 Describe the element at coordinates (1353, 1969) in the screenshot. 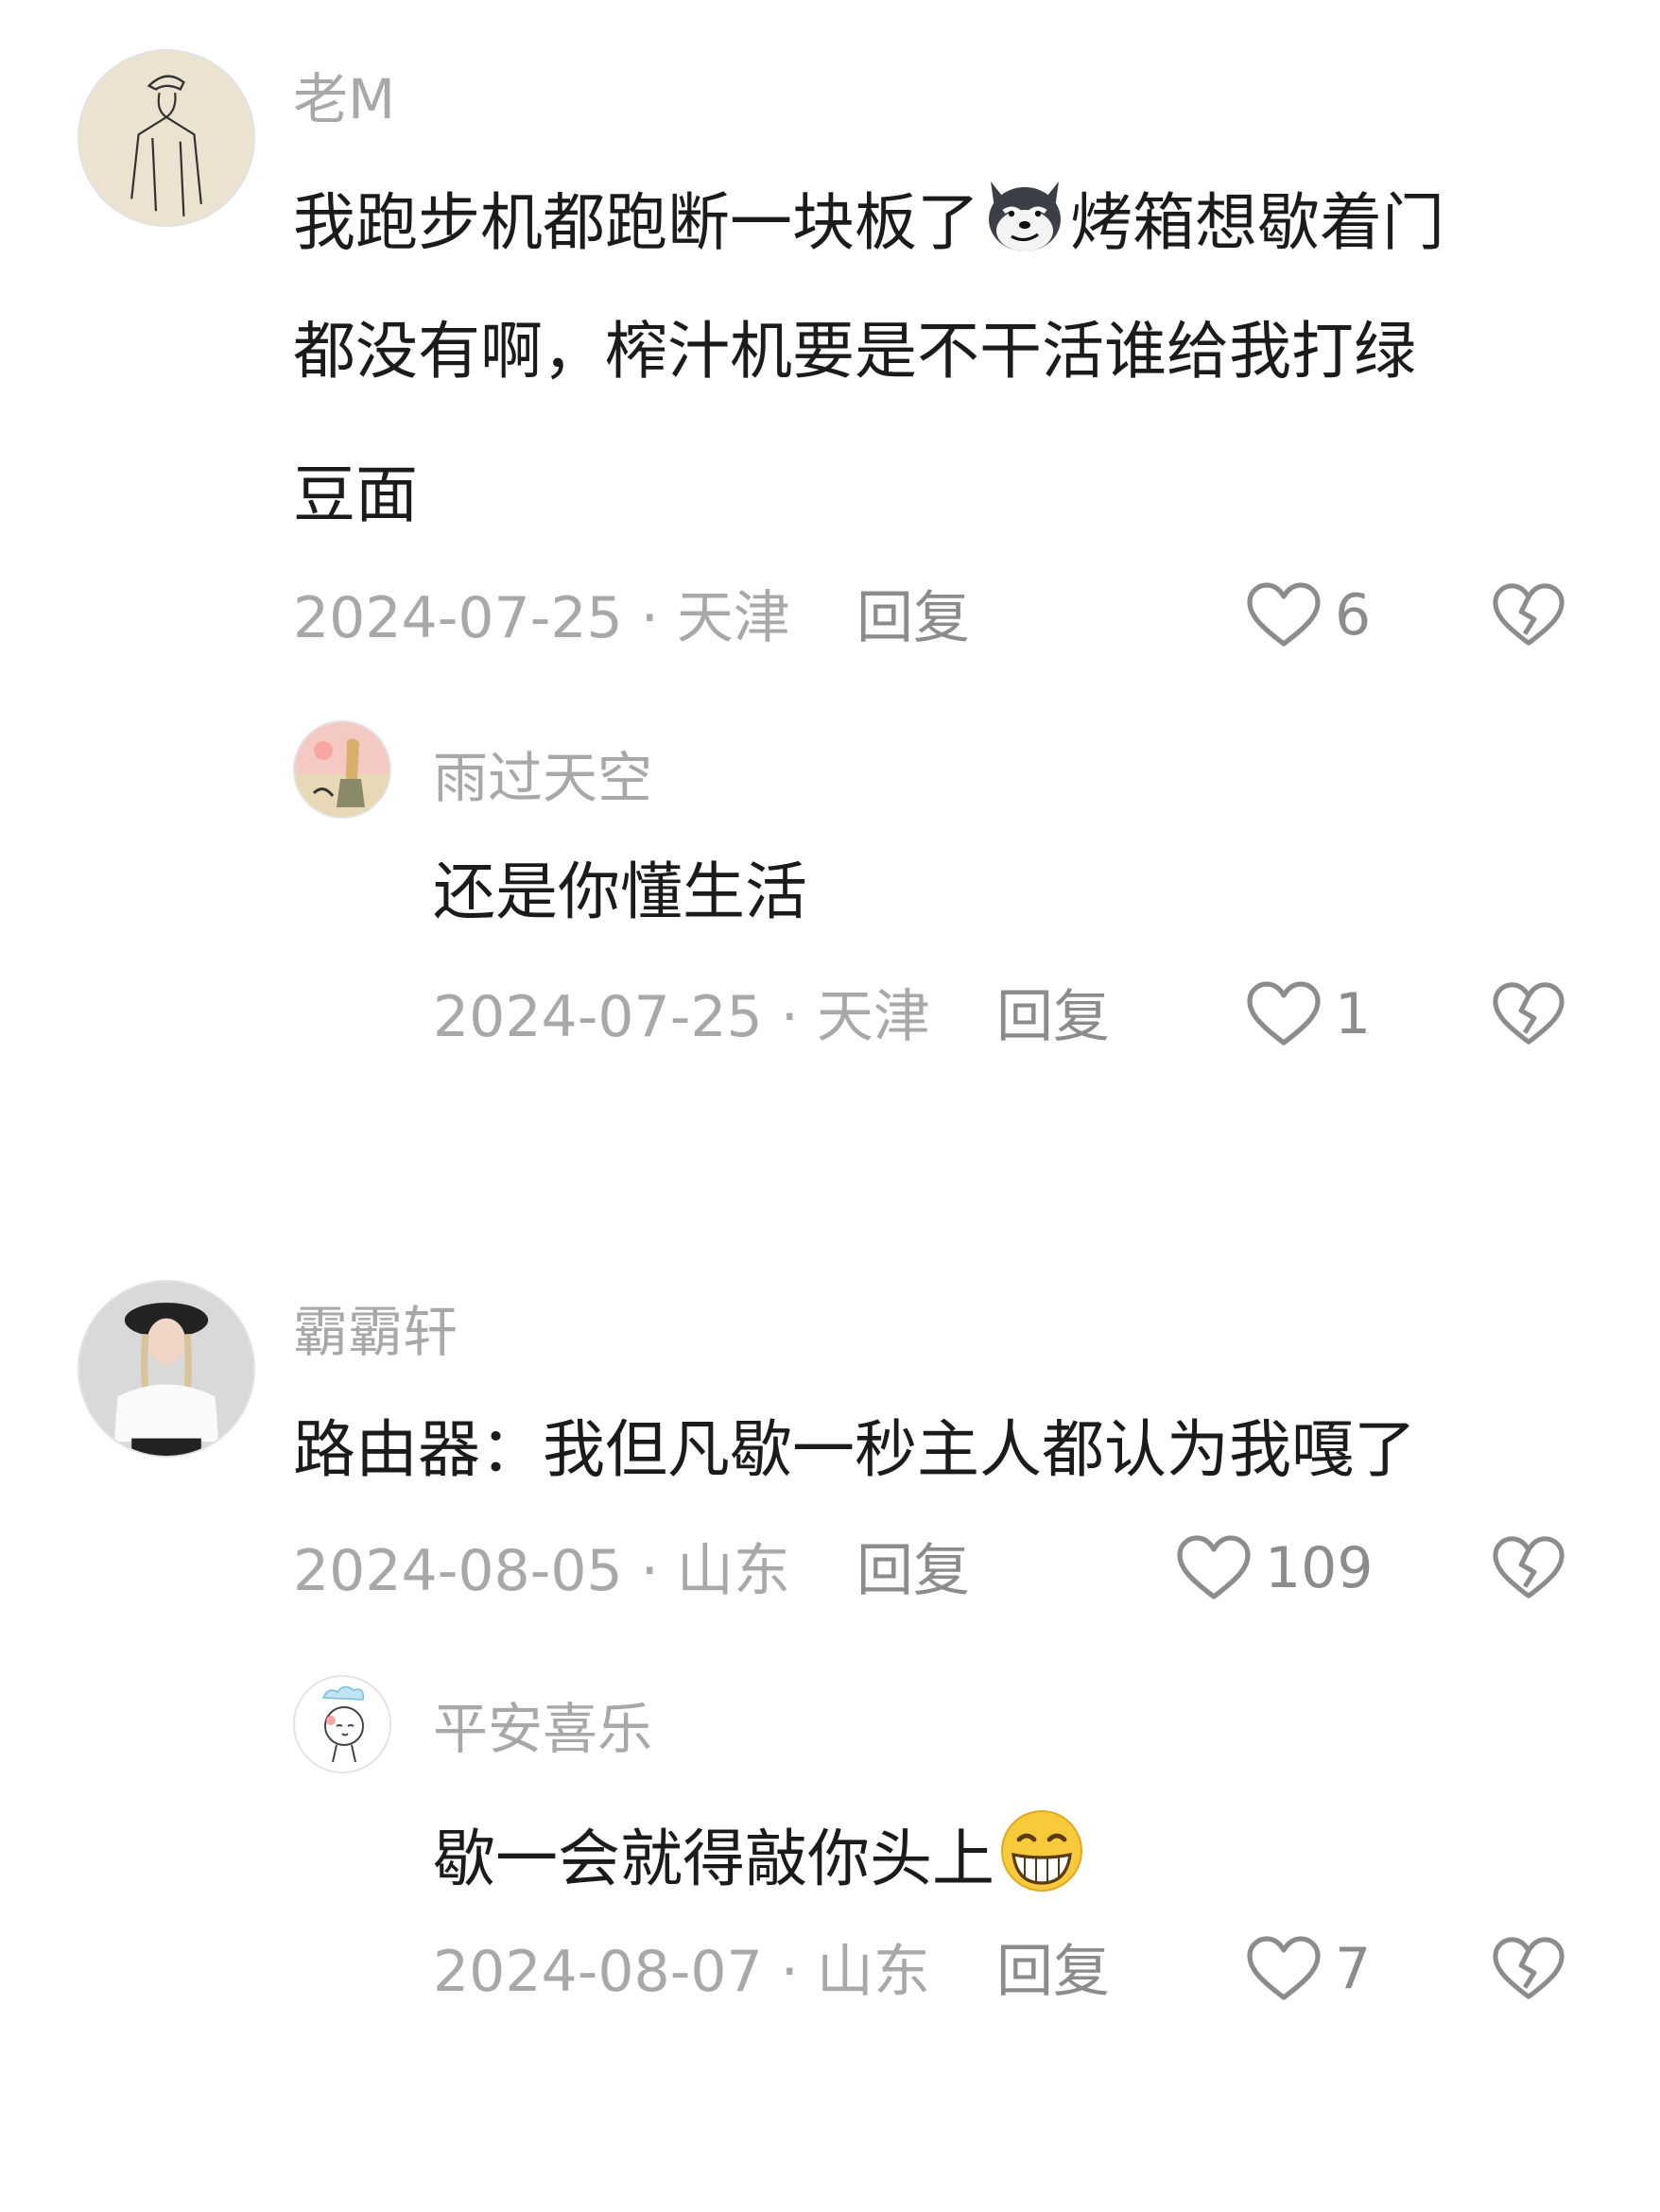

I see `like-count: 7` at that location.